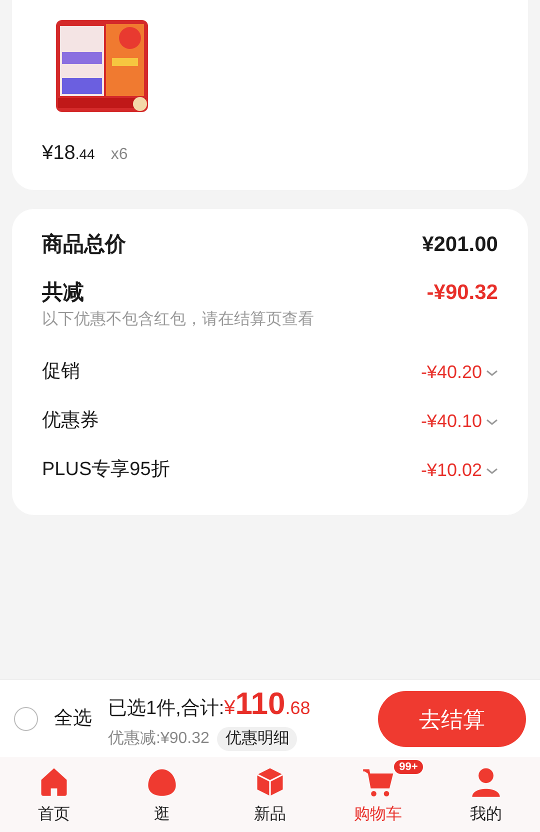 The width and height of the screenshot is (540, 832). What do you see at coordinates (486, 782) in the screenshot?
I see `person-icon` at bounding box center [486, 782].